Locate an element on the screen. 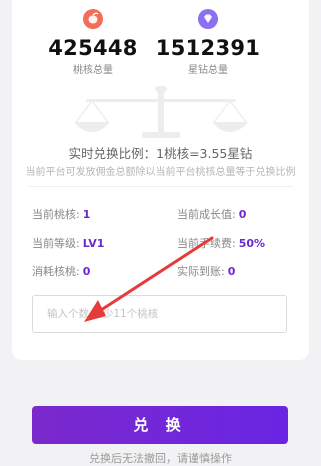  diamond-total-stat: 1512391 星钻总量 is located at coordinates (208, 38).